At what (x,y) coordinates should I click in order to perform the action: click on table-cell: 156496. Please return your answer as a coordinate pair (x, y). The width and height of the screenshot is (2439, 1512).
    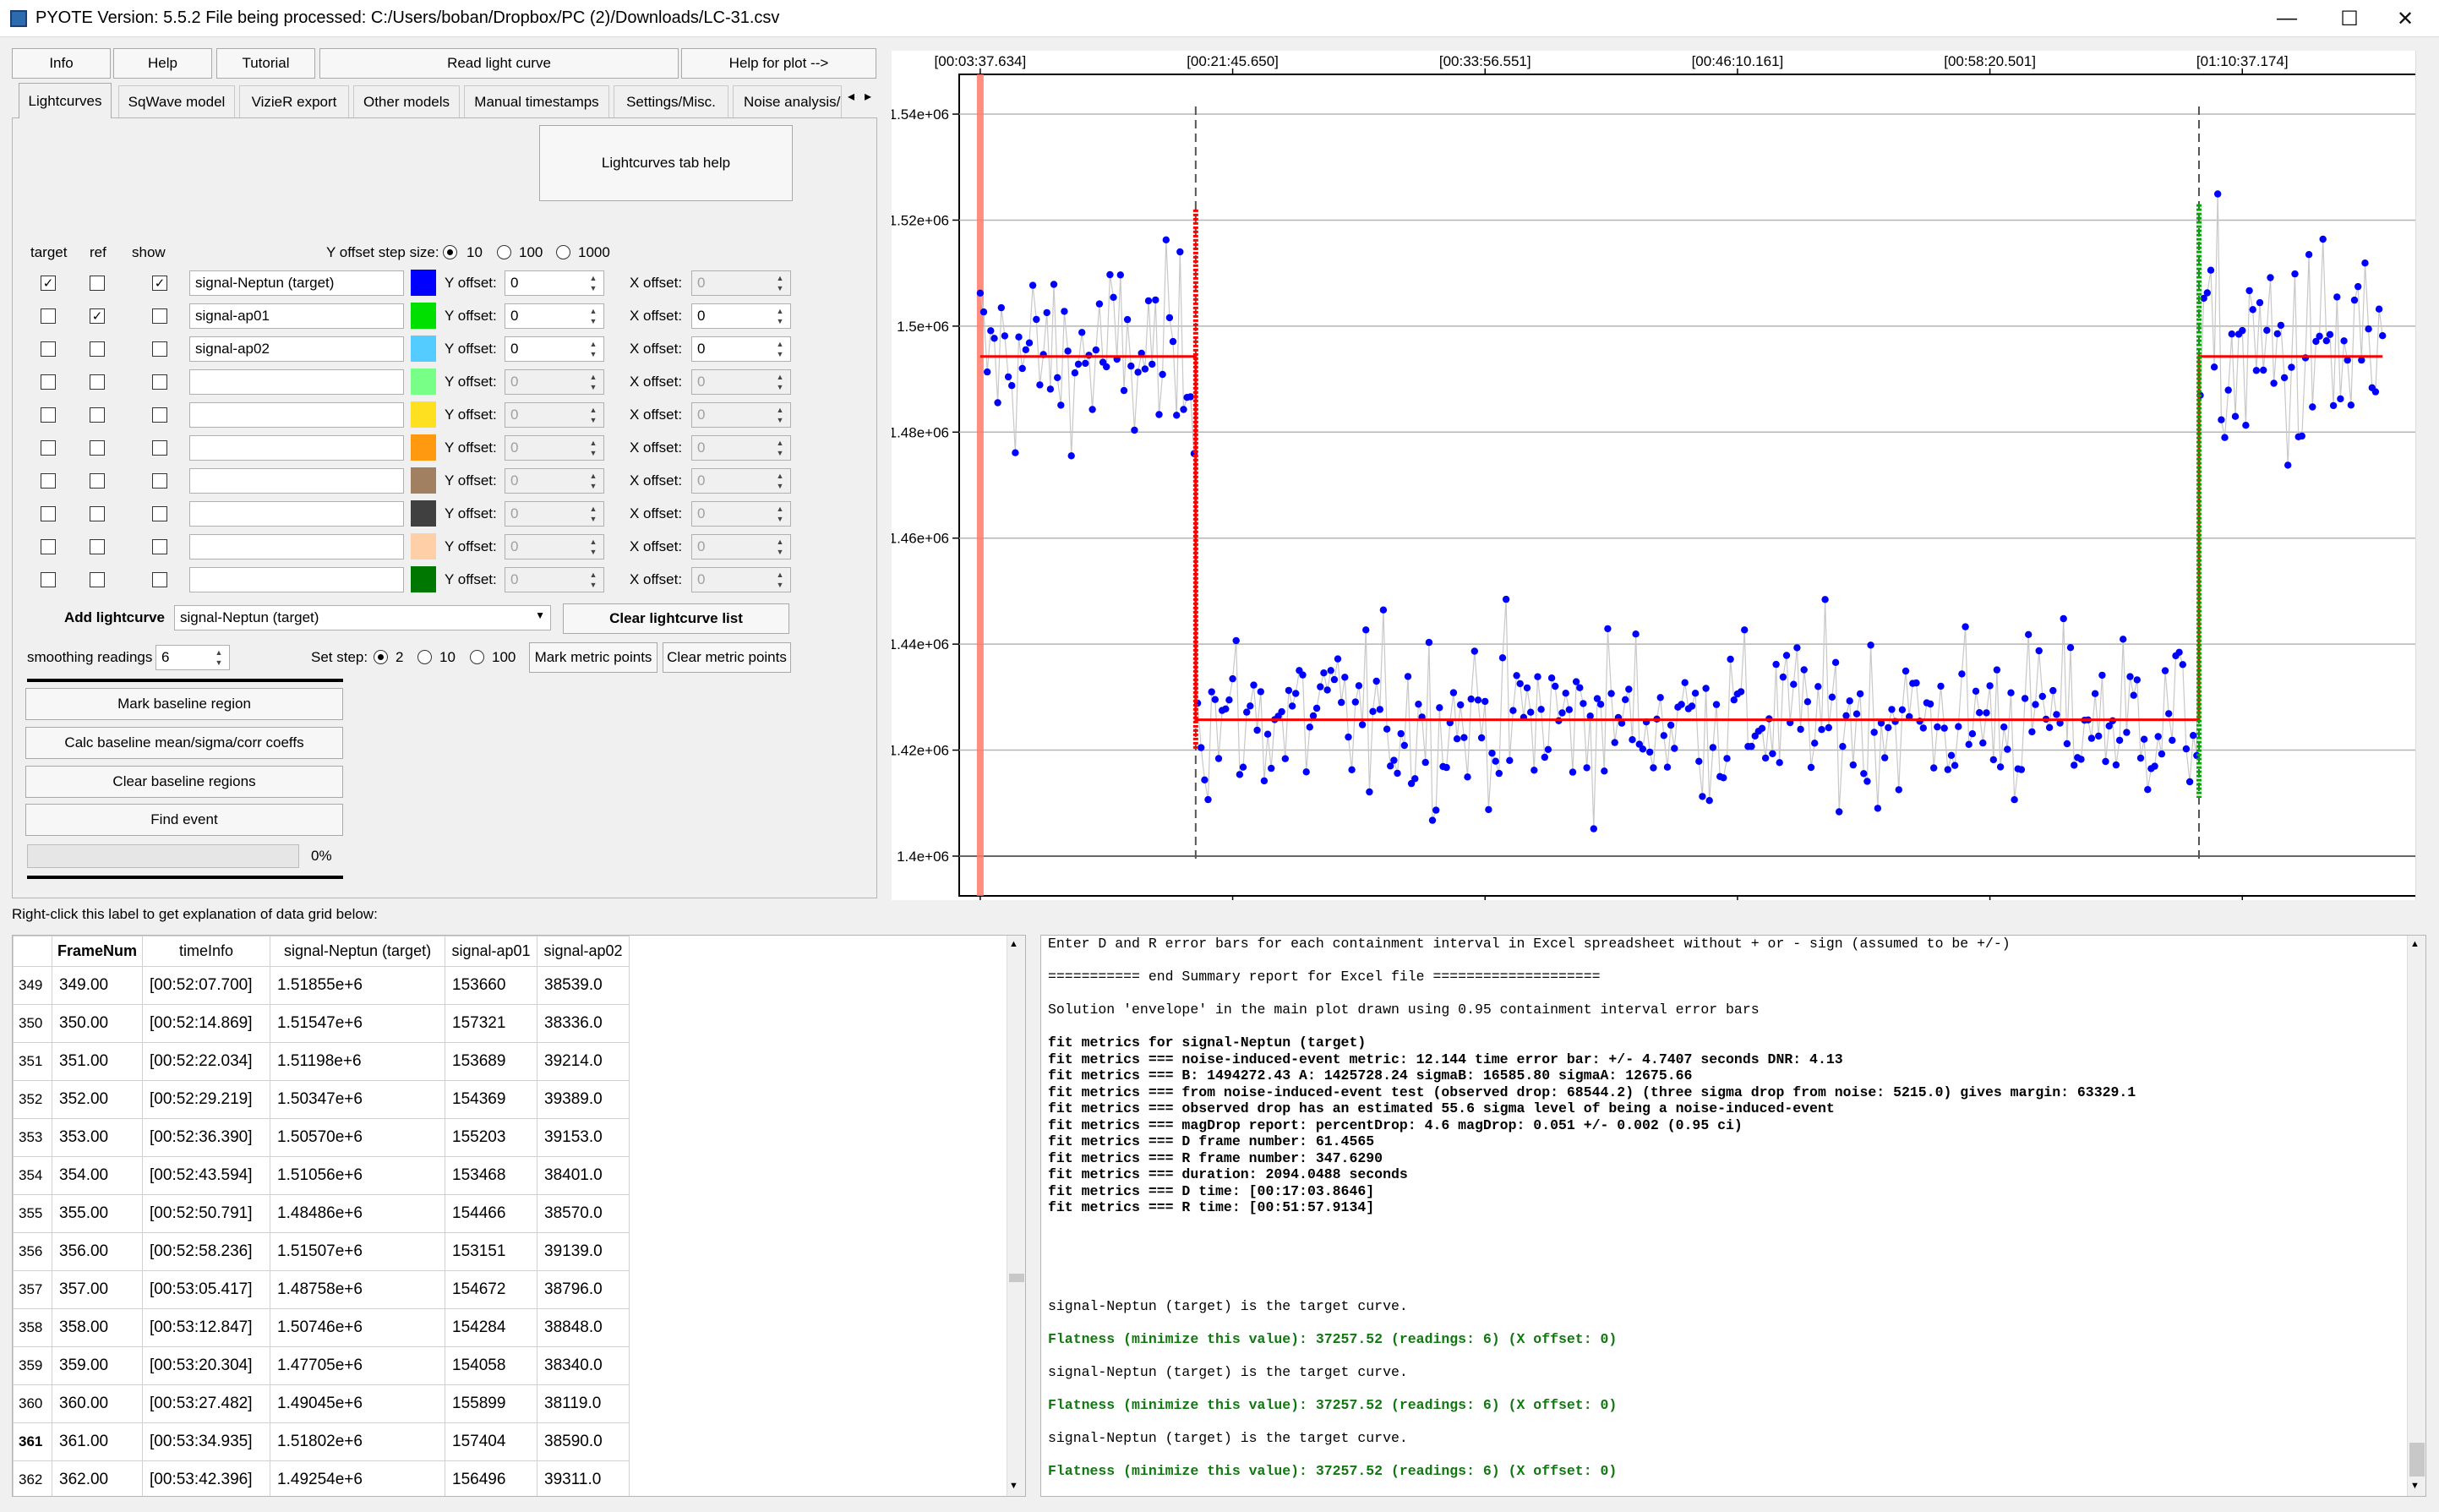
    Looking at the image, I should click on (492, 1478).